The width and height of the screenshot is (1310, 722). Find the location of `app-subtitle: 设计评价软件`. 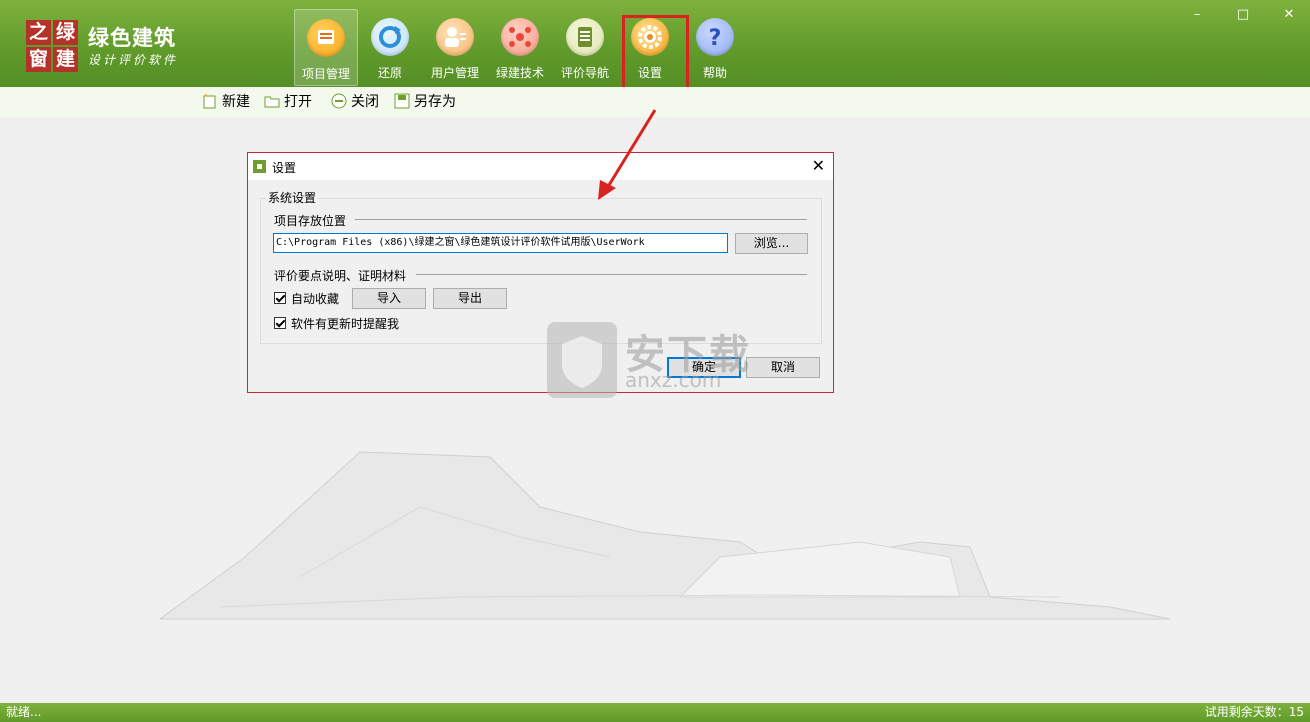

app-subtitle: 设计评价软件 is located at coordinates (133, 60).